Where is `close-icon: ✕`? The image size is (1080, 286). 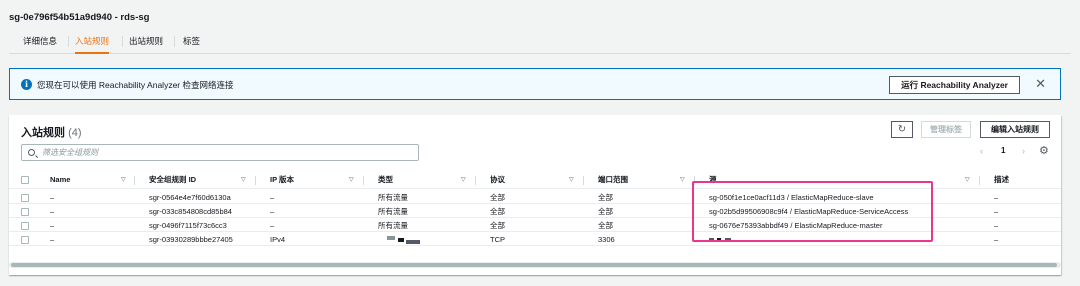 close-icon: ✕ is located at coordinates (1040, 84).